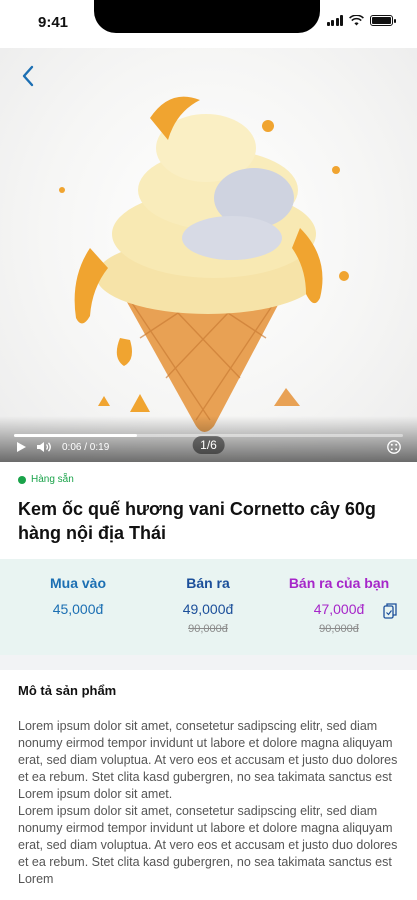  I want to click on media-counter: 1/6, so click(208, 445).